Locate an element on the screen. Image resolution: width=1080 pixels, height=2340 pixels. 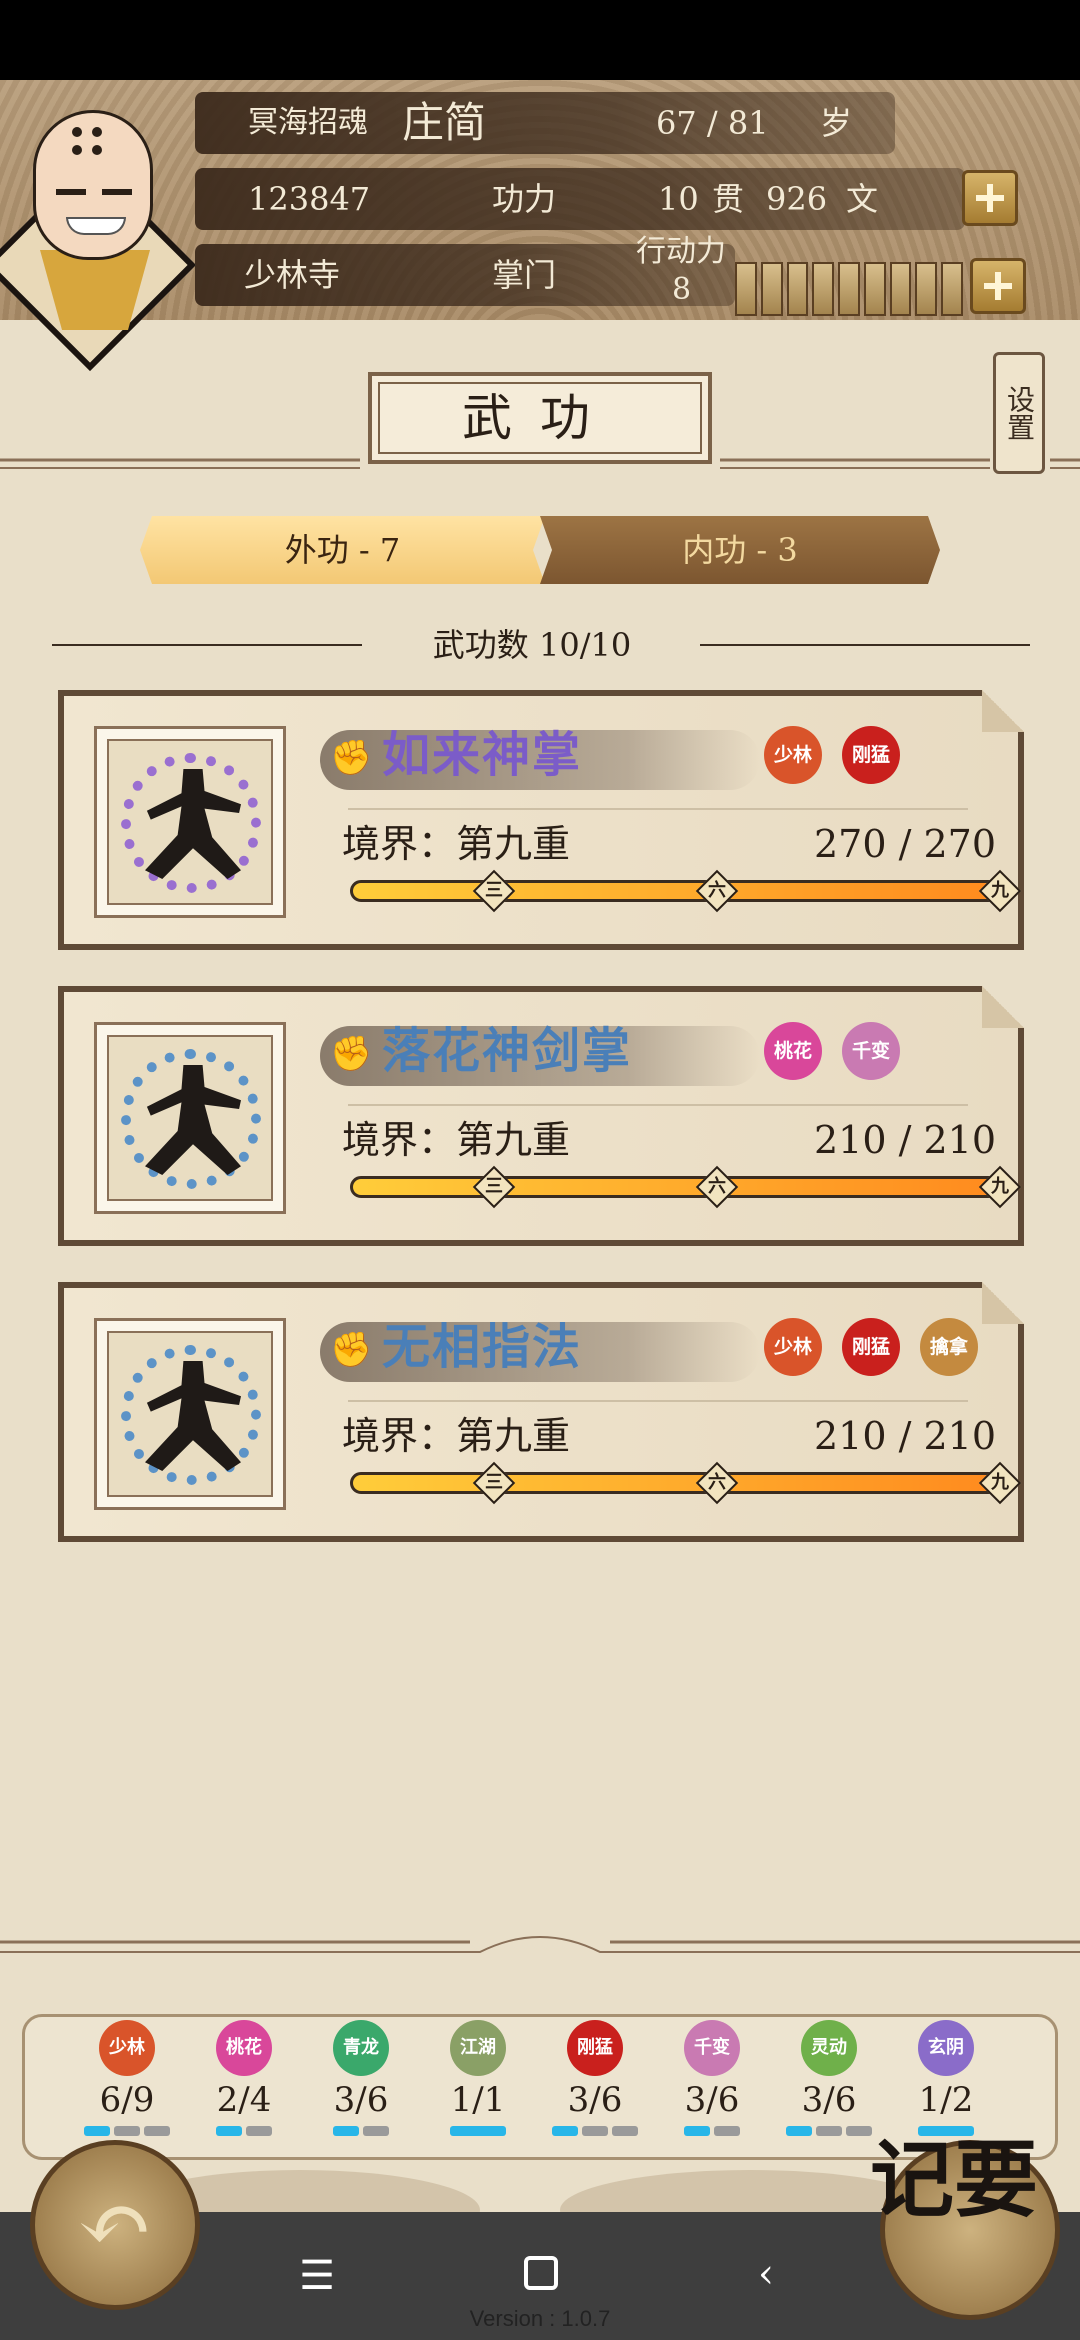
home-icon is located at coordinates (541, 2273).